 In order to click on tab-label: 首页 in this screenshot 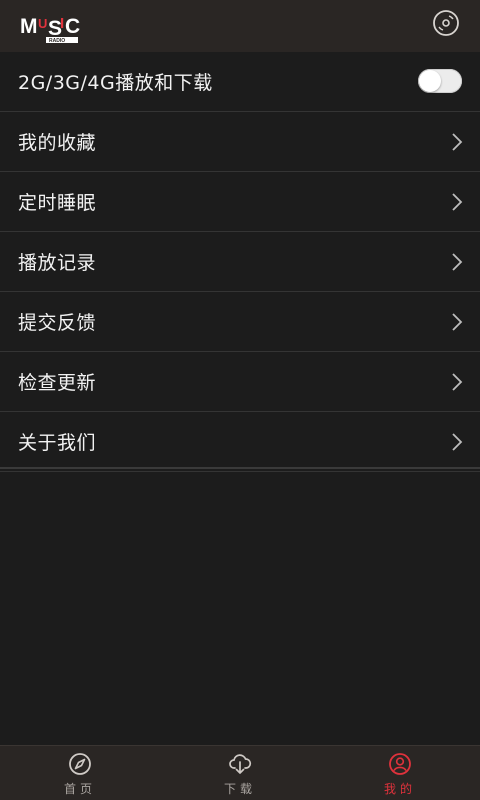, I will do `click(79, 789)`.